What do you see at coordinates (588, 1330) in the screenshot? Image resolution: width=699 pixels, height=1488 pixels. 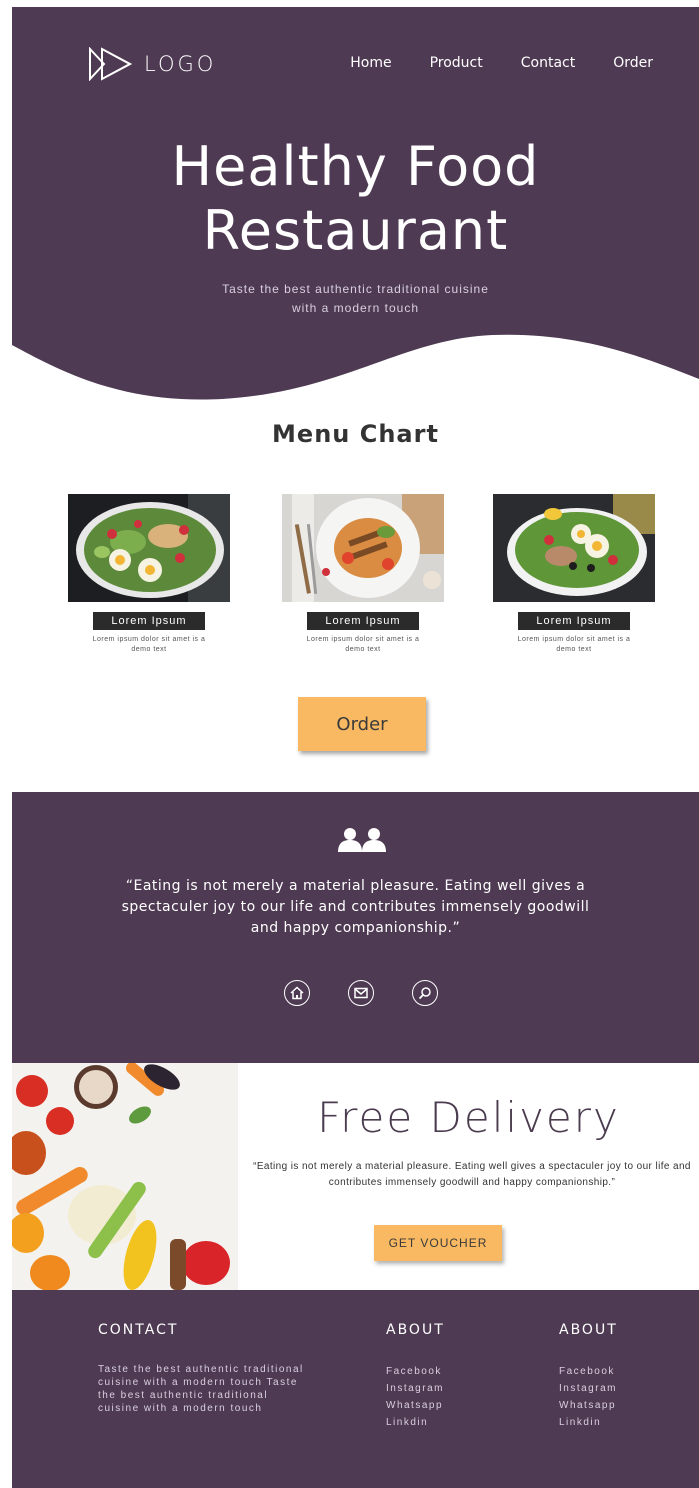 I see `footer-about-title-2: ABOUT` at bounding box center [588, 1330].